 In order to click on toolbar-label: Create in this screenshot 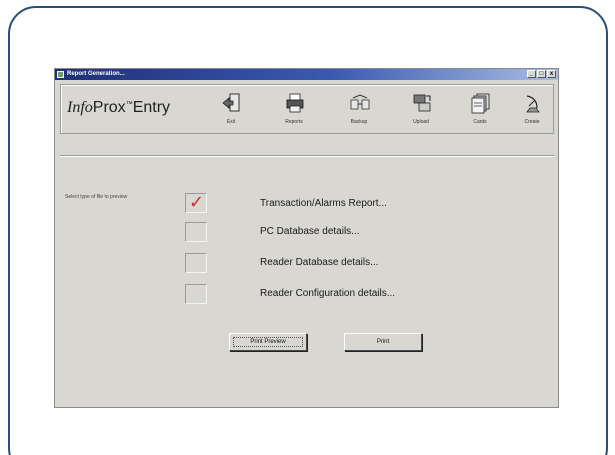, I will do `click(532, 122)`.